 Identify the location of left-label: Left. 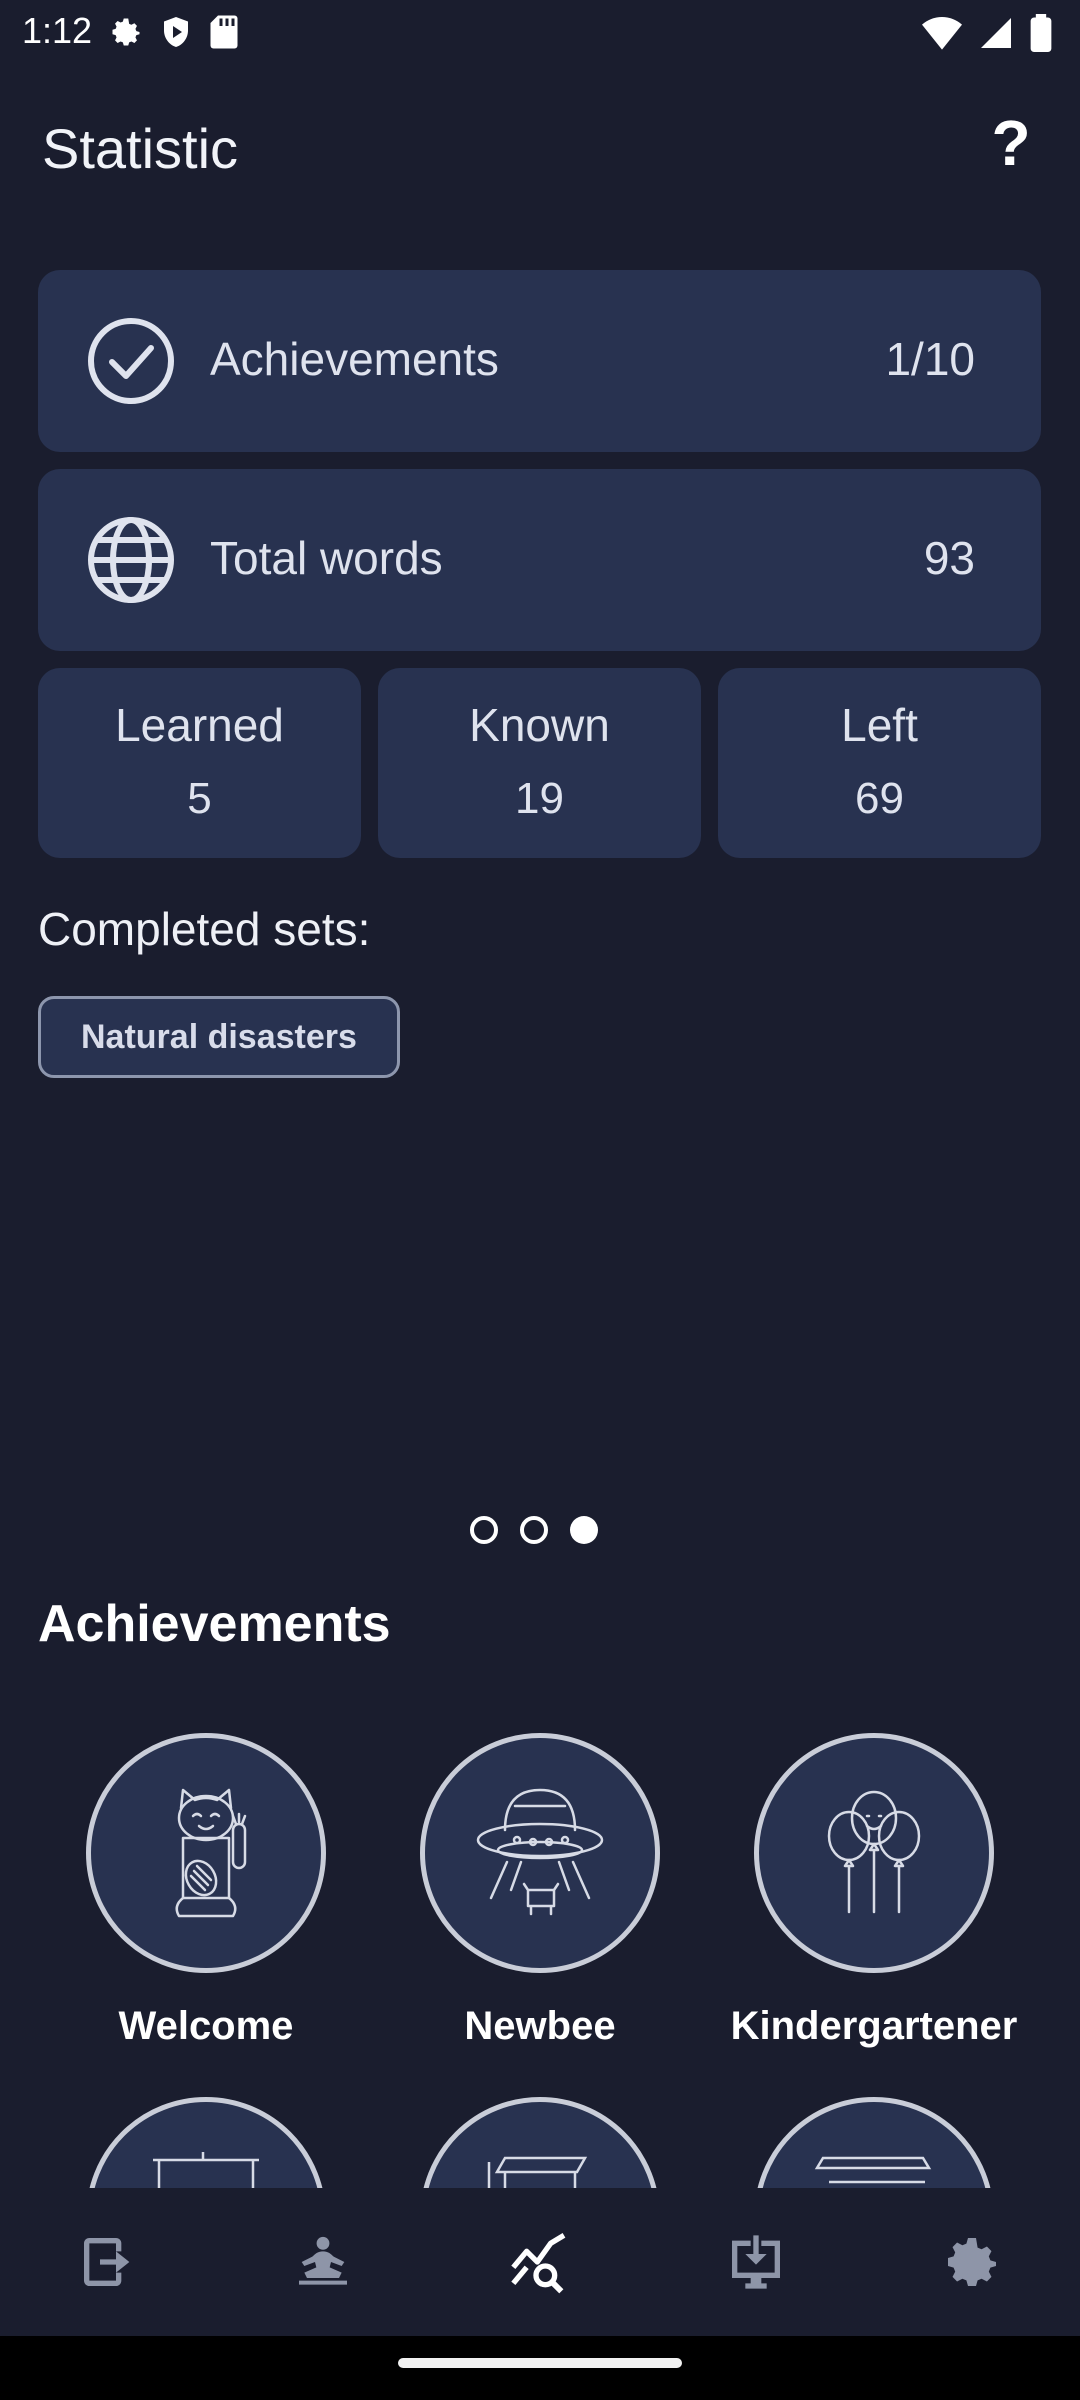
(879, 725).